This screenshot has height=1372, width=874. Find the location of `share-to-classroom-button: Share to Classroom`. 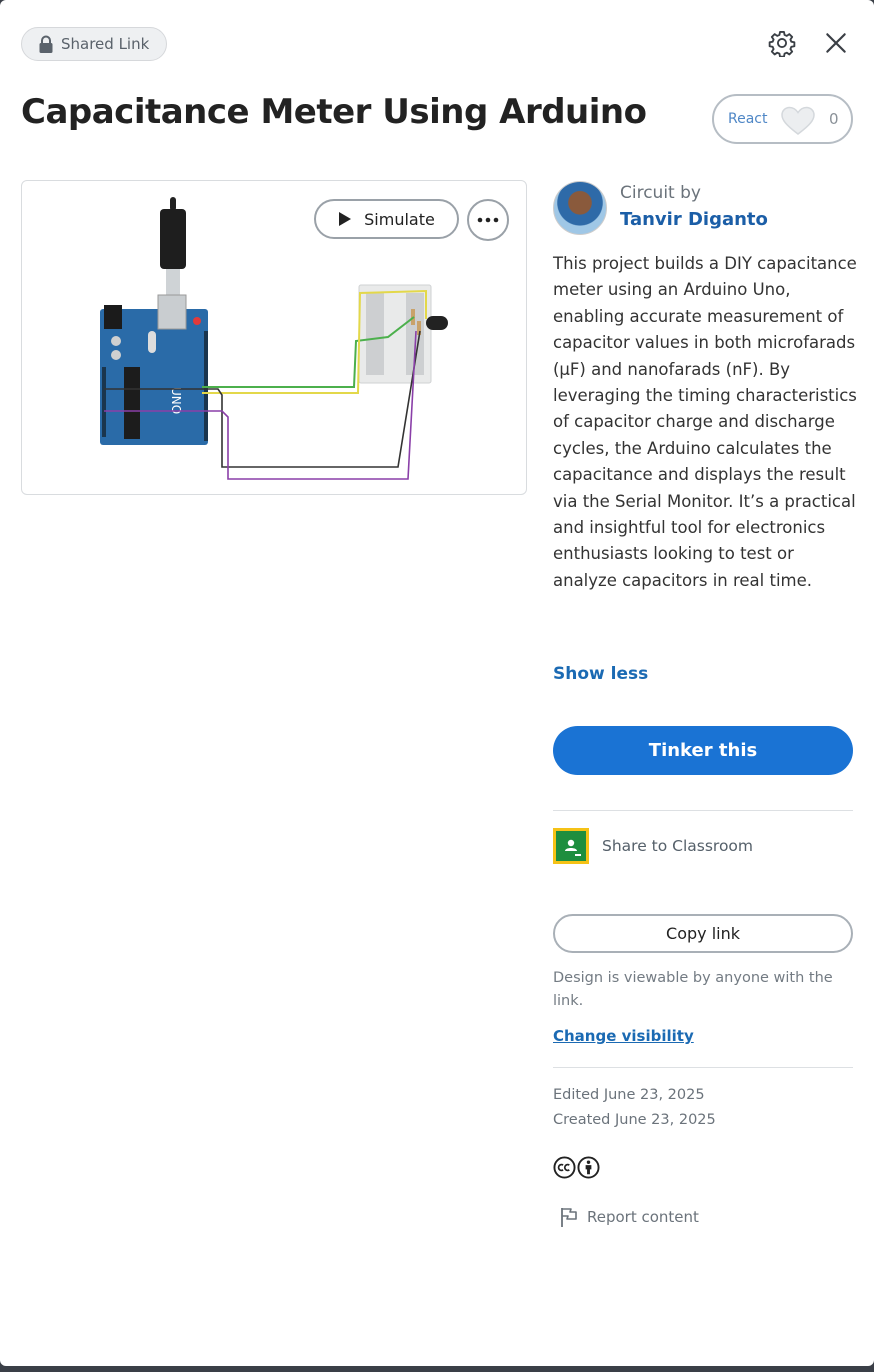

share-to-classroom-button: Share to Classroom is located at coordinates (653, 846).